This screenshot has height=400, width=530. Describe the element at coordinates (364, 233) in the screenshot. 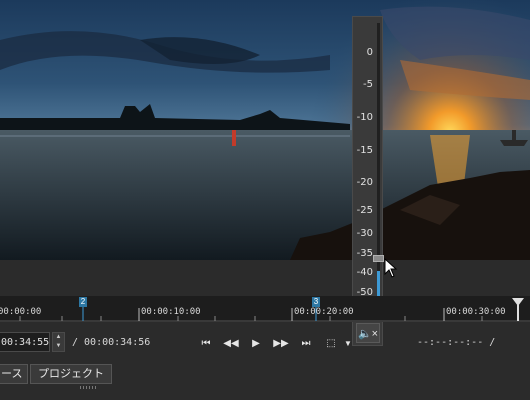

I see `volume-scale-label: -30` at that location.